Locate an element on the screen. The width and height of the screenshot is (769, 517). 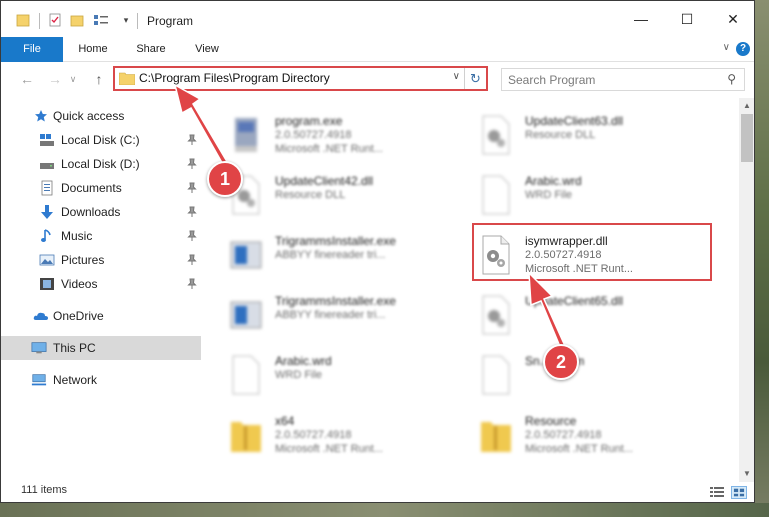
file-detail: WRD File is located at coordinates (299, 375).